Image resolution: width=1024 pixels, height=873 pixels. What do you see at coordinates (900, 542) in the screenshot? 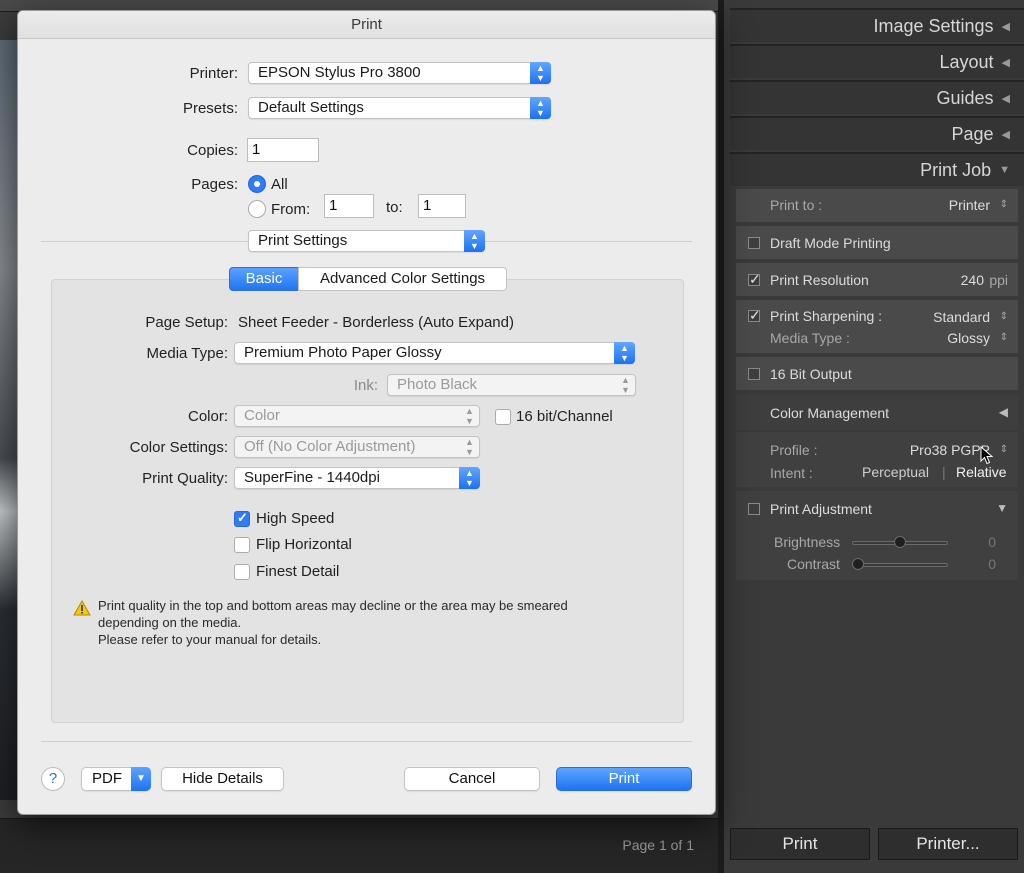
I see `brightness-slider-thumb` at bounding box center [900, 542].